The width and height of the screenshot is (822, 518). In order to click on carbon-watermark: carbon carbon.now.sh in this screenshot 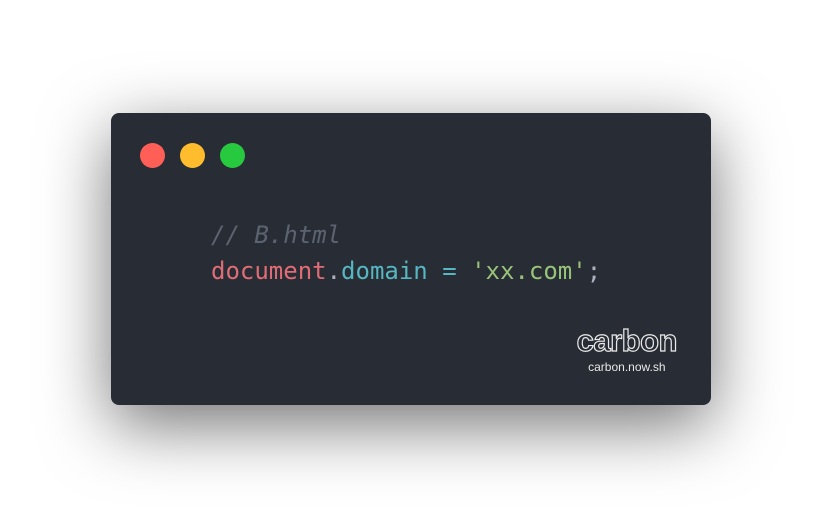, I will do `click(627, 348)`.